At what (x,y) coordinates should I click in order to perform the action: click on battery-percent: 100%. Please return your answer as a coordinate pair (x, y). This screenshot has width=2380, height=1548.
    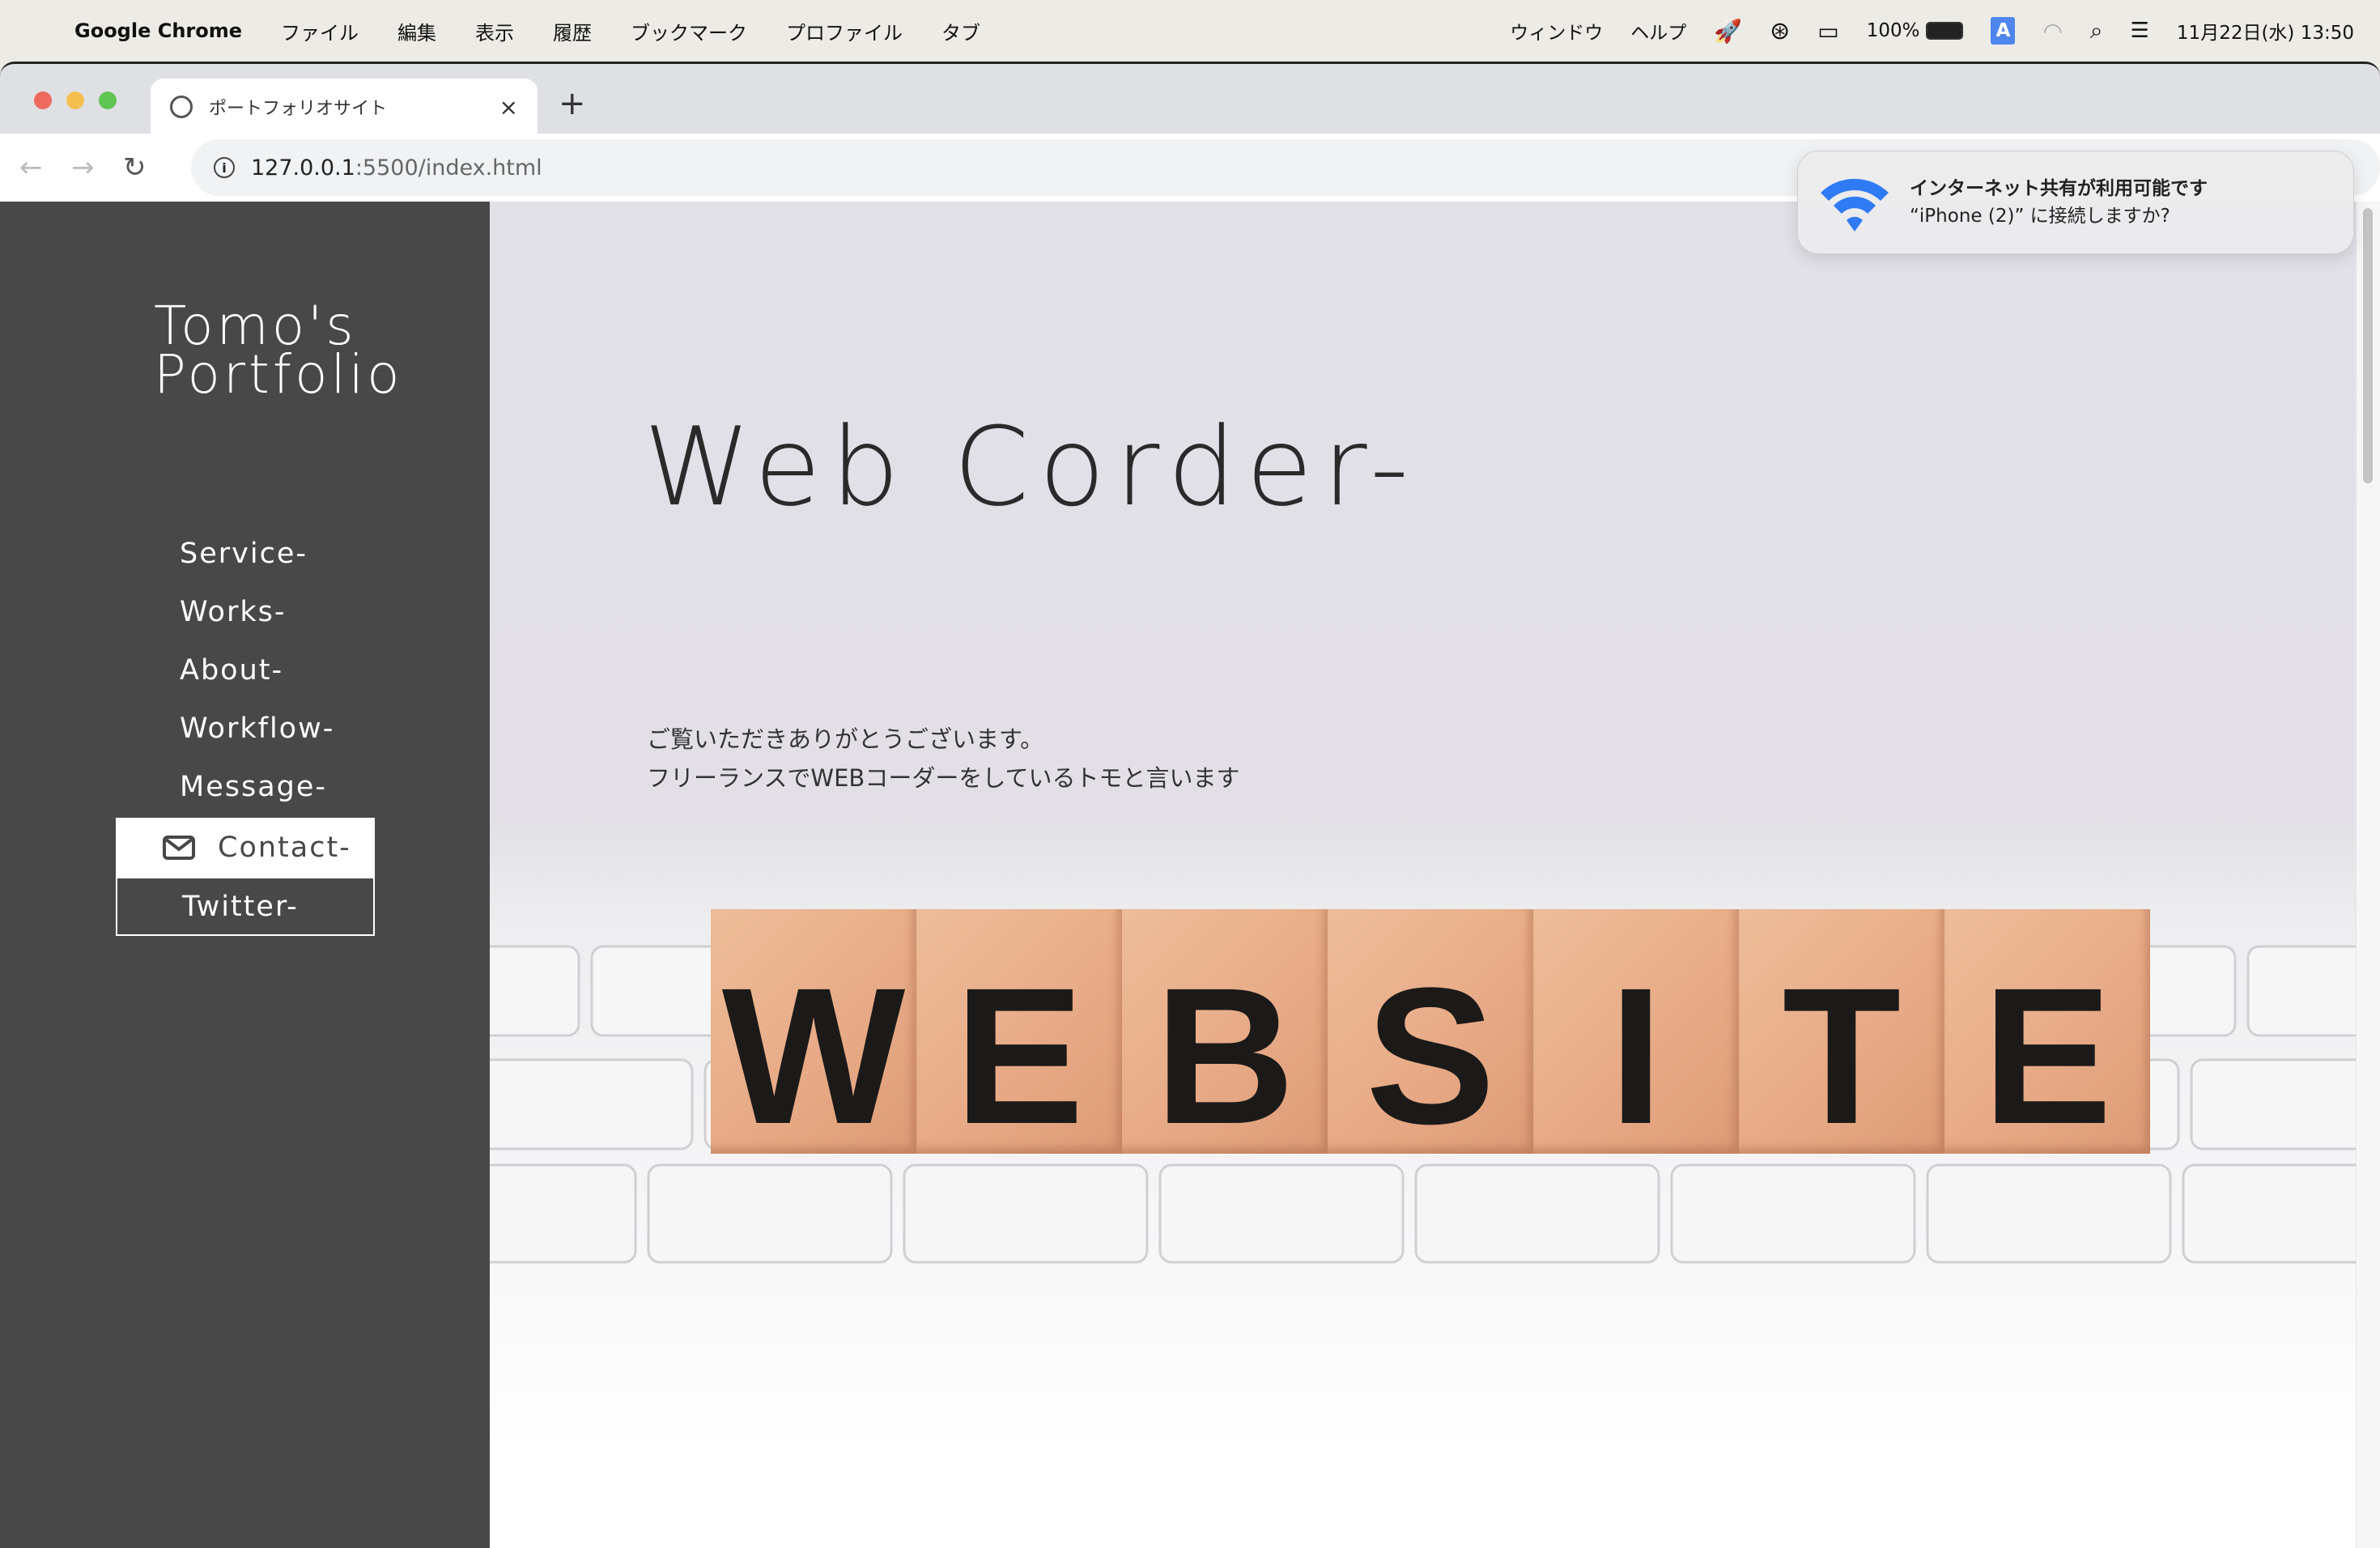
    Looking at the image, I should click on (1893, 31).